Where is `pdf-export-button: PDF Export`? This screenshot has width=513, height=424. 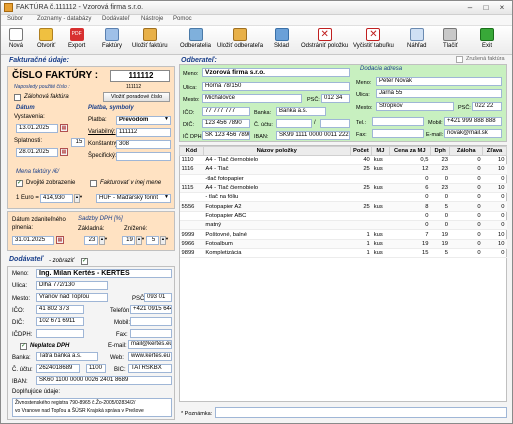
pdf-export-button: PDF Export is located at coordinates (76, 38).